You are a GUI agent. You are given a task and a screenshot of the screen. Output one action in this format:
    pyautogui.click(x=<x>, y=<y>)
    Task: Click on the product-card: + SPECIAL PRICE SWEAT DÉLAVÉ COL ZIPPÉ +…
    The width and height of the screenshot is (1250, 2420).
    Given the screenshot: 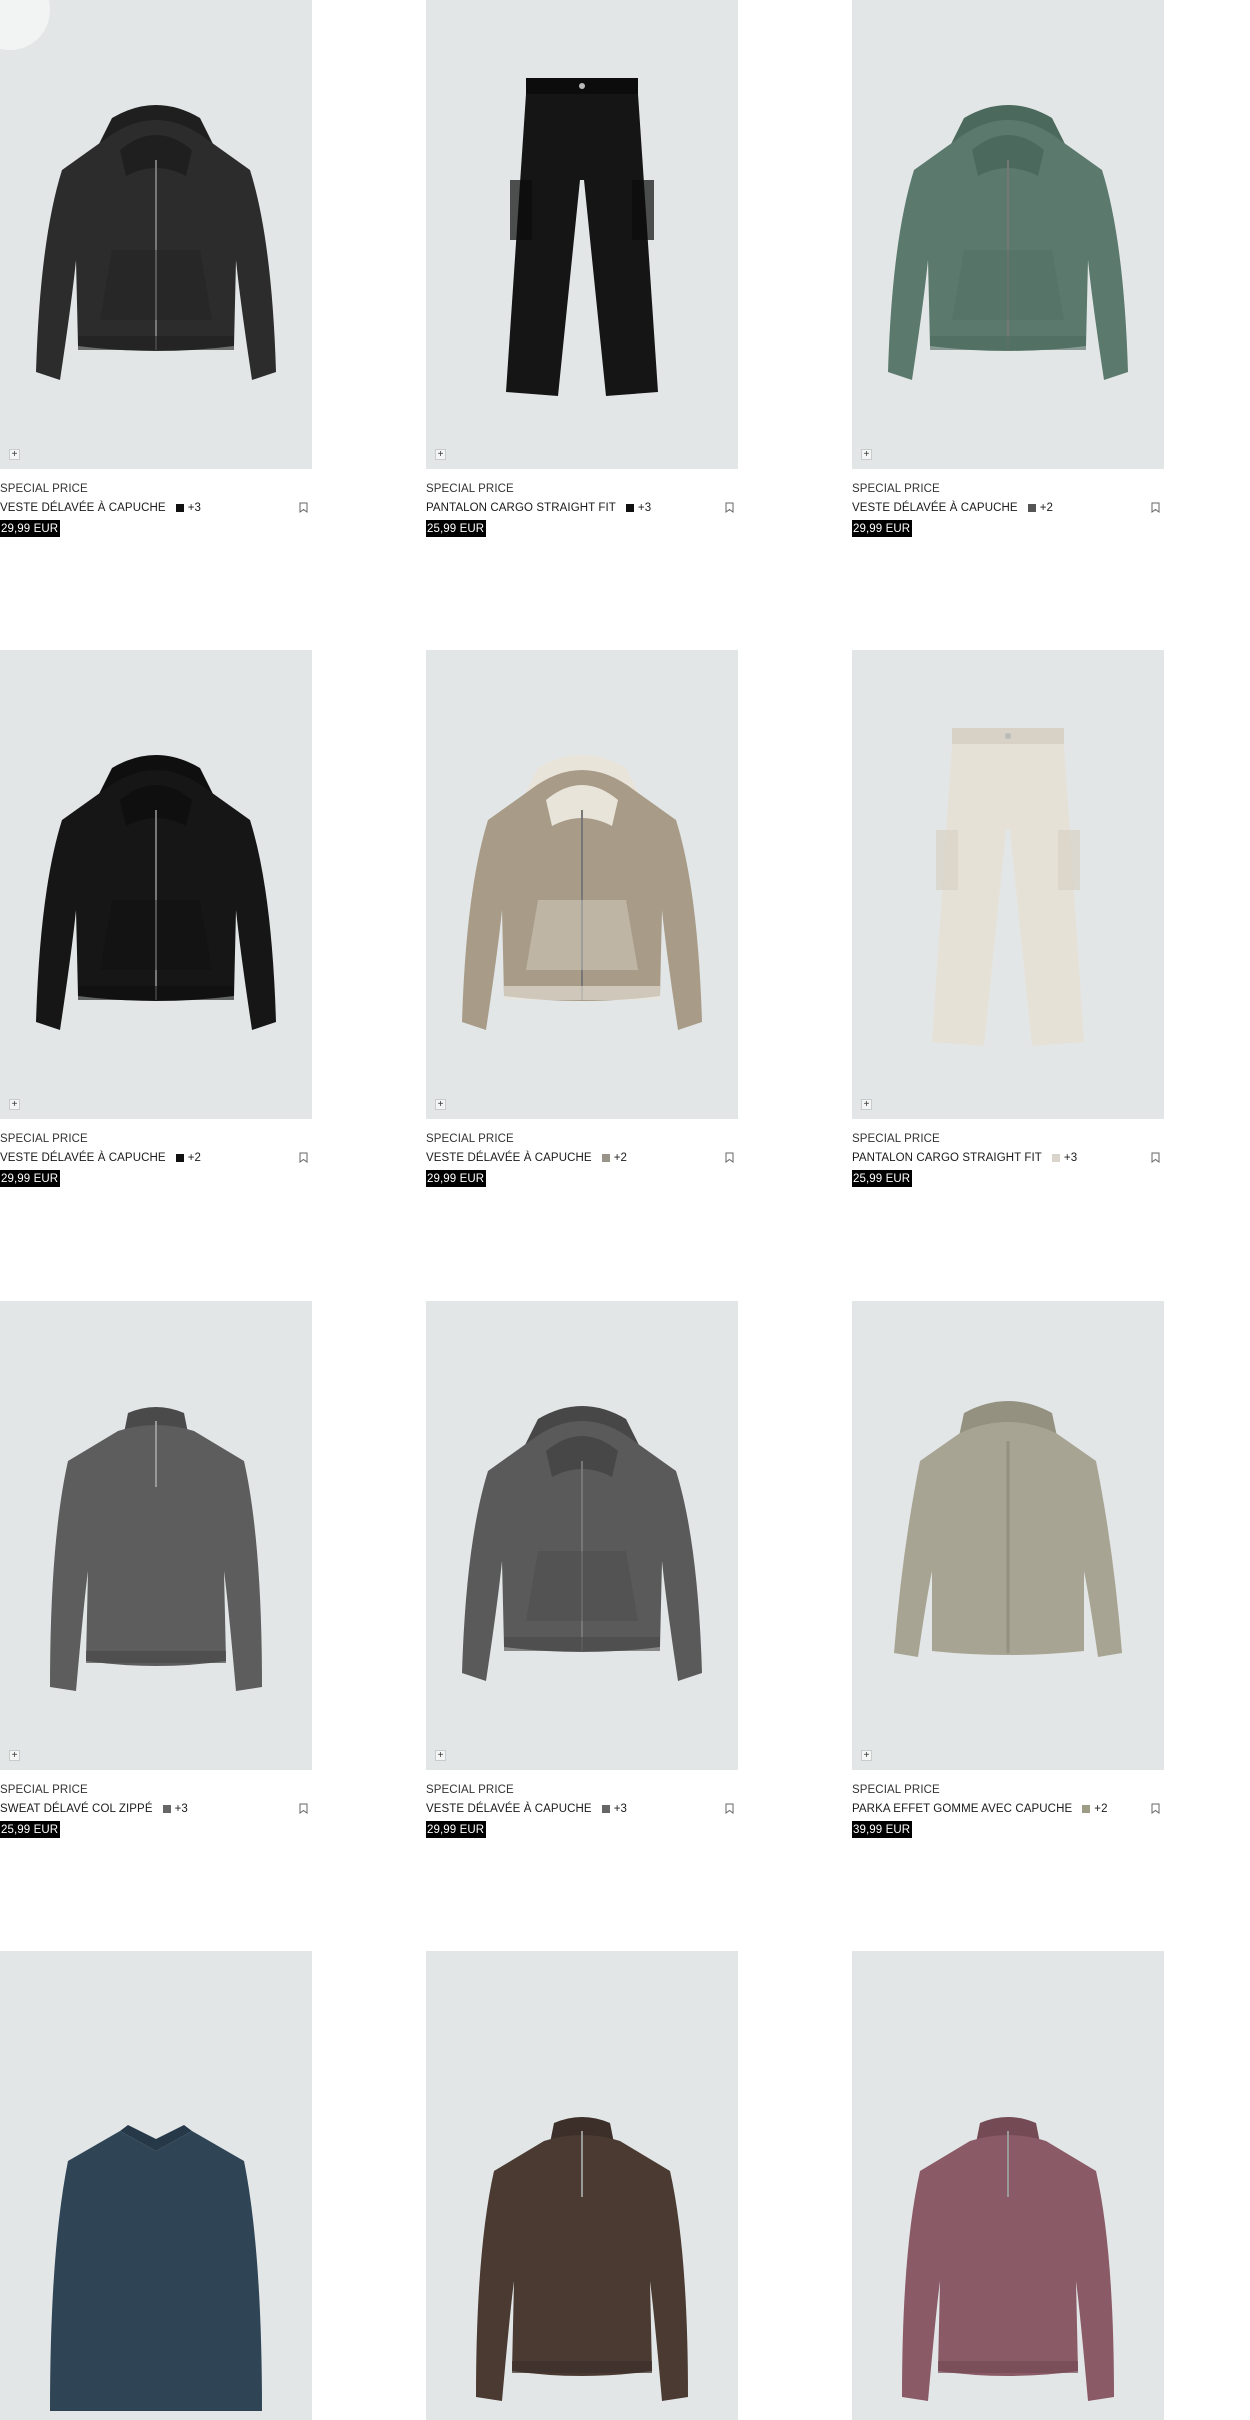 What is the action you would take?
    pyautogui.click(x=156, y=1569)
    